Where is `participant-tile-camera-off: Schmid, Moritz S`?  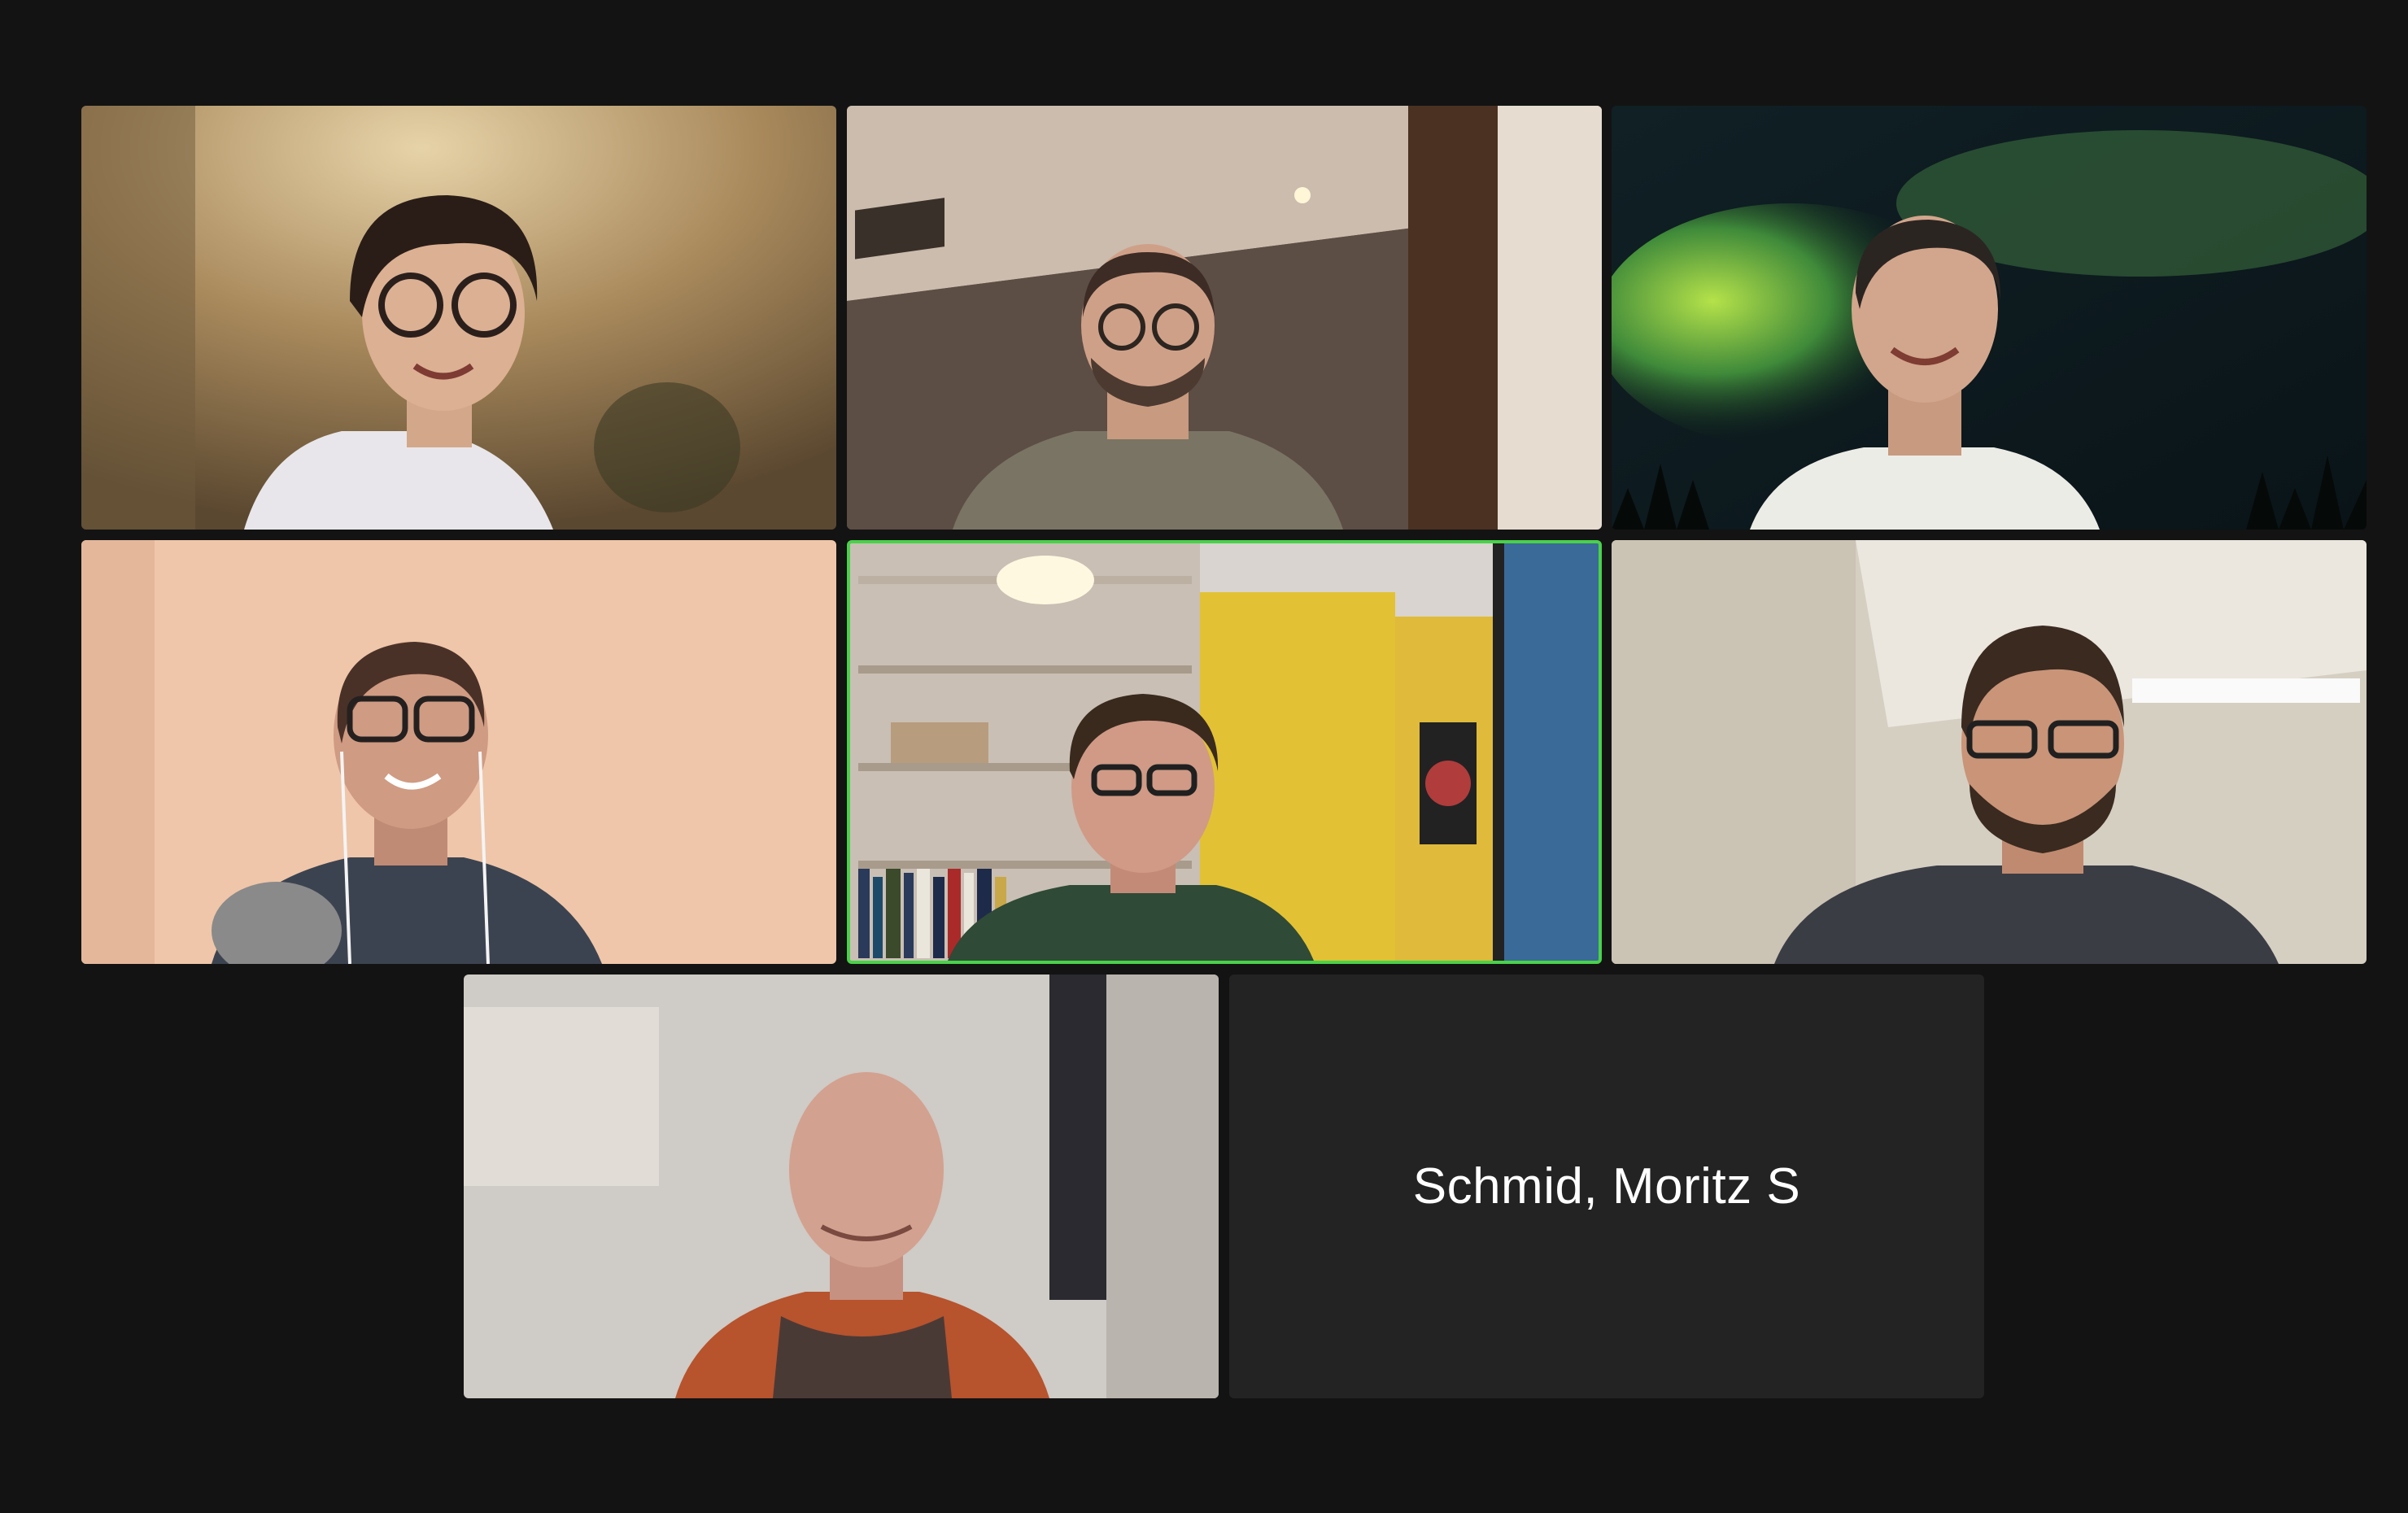 participant-tile-camera-off: Schmid, Moritz S is located at coordinates (1606, 1186).